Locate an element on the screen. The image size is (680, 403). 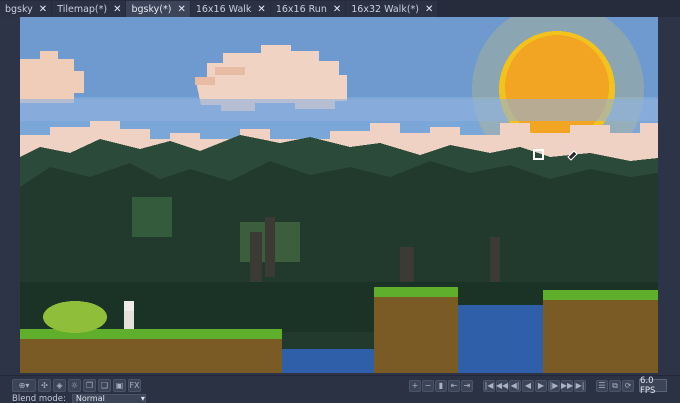
blend-mode-select: Normal ▾ is located at coordinates (108, 398).